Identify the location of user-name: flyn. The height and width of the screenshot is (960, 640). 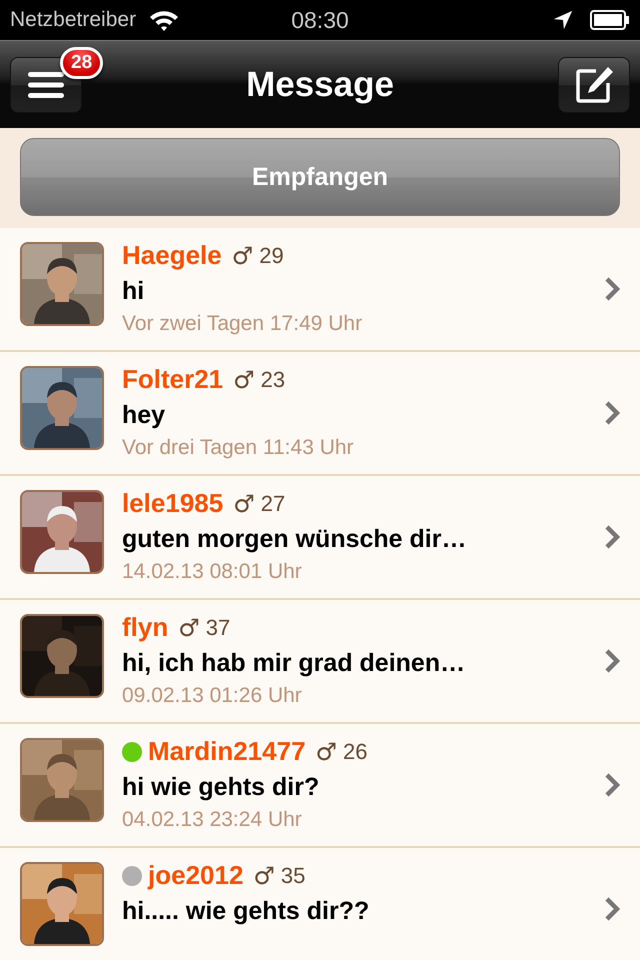
(145, 627).